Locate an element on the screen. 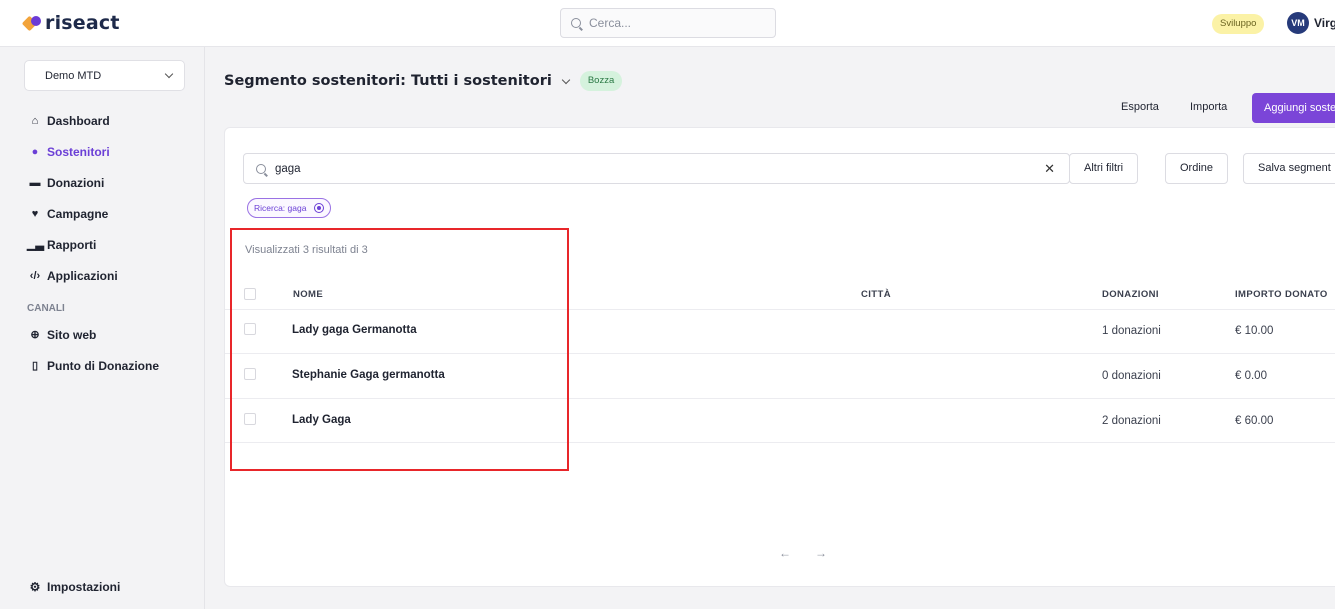  heart-icon: ♥ is located at coordinates (35, 213).